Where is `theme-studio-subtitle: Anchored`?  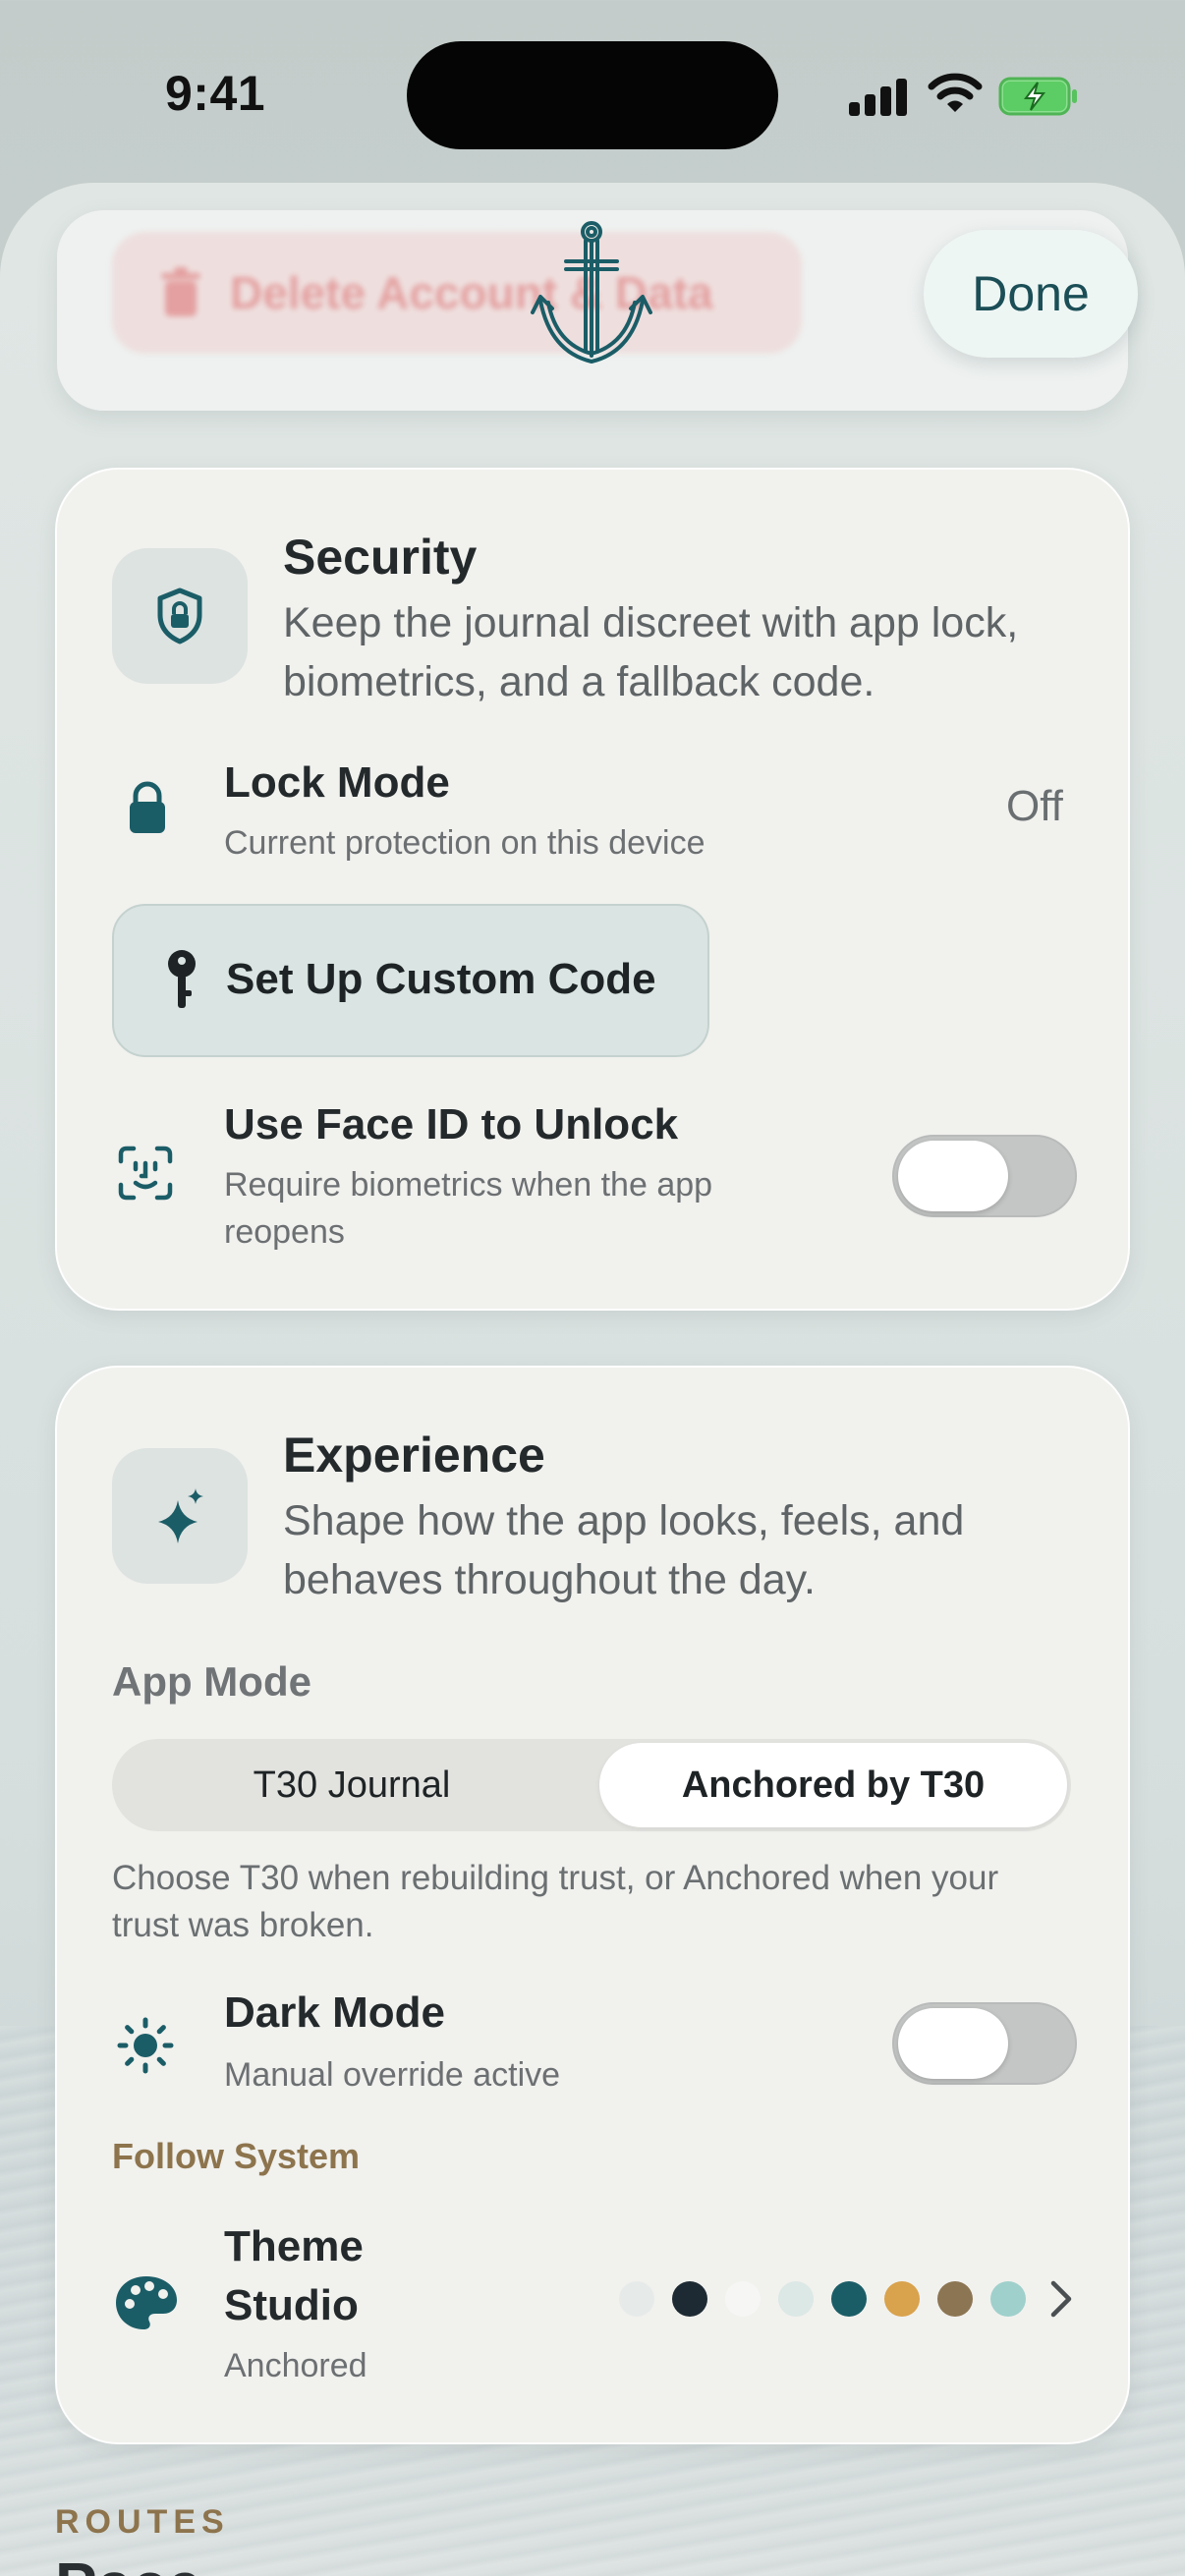 theme-studio-subtitle: Anchored is located at coordinates (295, 2365).